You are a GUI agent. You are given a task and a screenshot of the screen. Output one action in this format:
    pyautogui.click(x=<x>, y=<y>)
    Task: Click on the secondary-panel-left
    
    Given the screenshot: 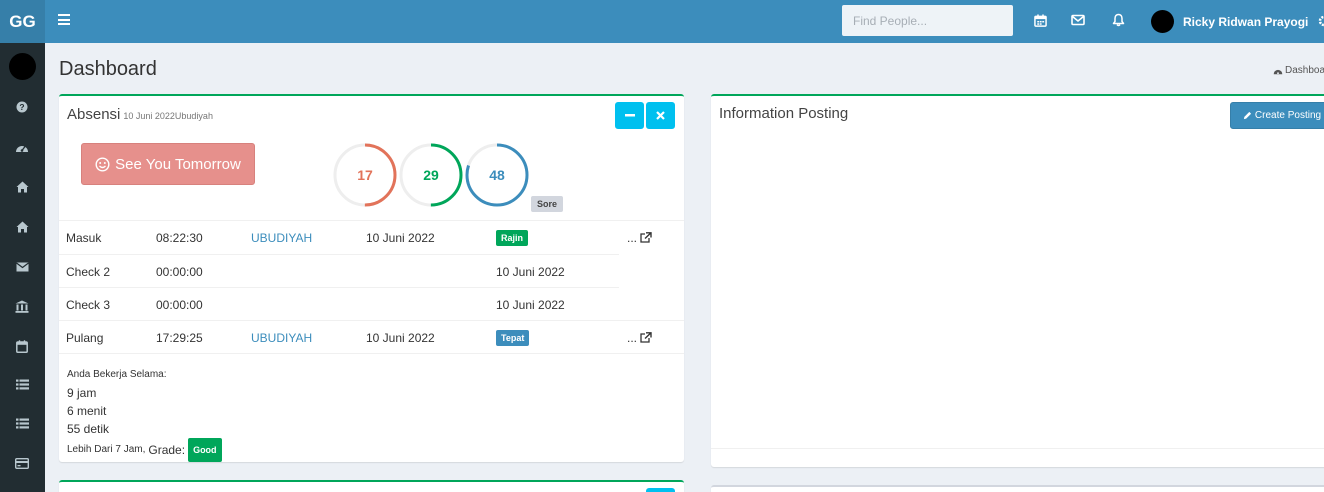 What is the action you would take?
    pyautogui.click(x=371, y=486)
    